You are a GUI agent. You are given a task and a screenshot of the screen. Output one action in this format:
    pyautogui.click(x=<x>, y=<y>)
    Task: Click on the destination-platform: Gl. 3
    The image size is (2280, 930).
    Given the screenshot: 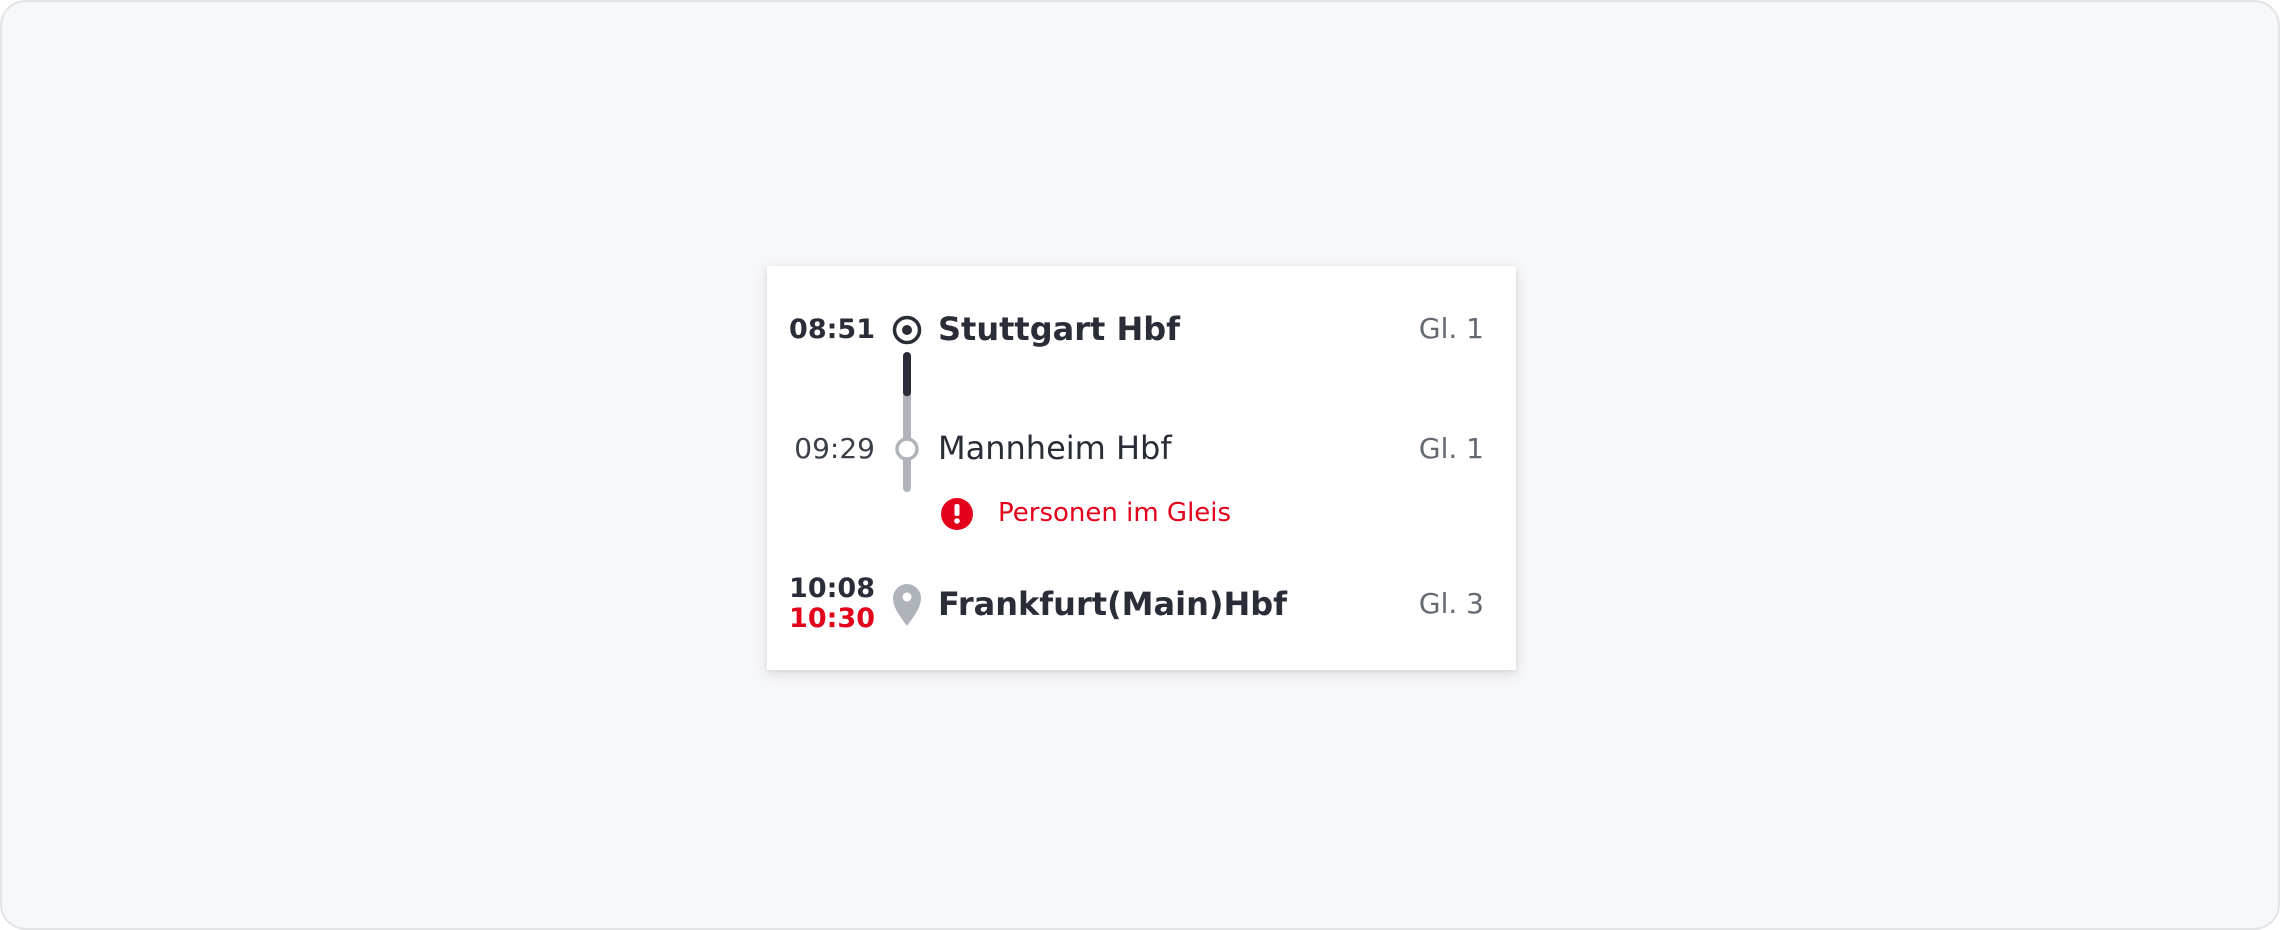 What is the action you would take?
    pyautogui.click(x=1451, y=603)
    